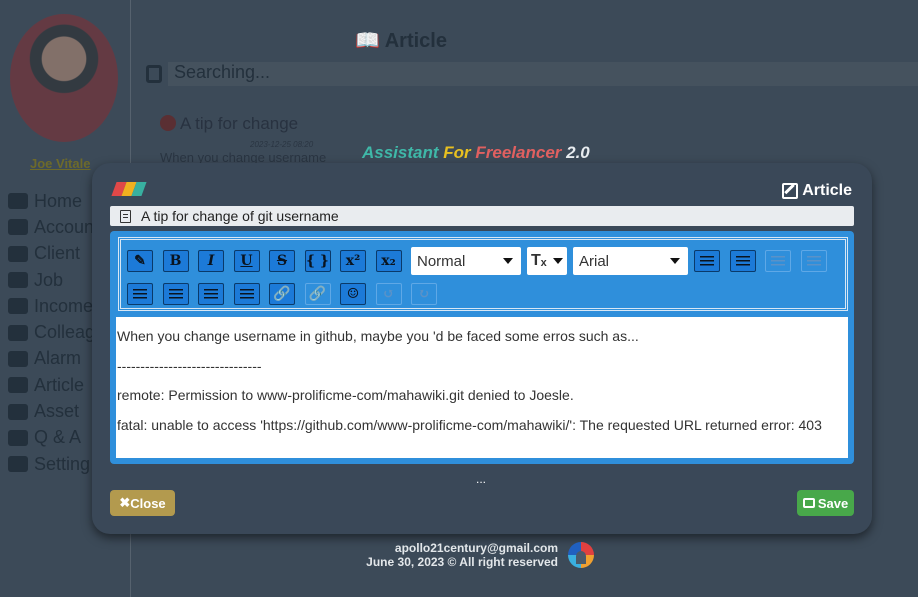  I want to click on undo-button: ↺, so click(388, 294).